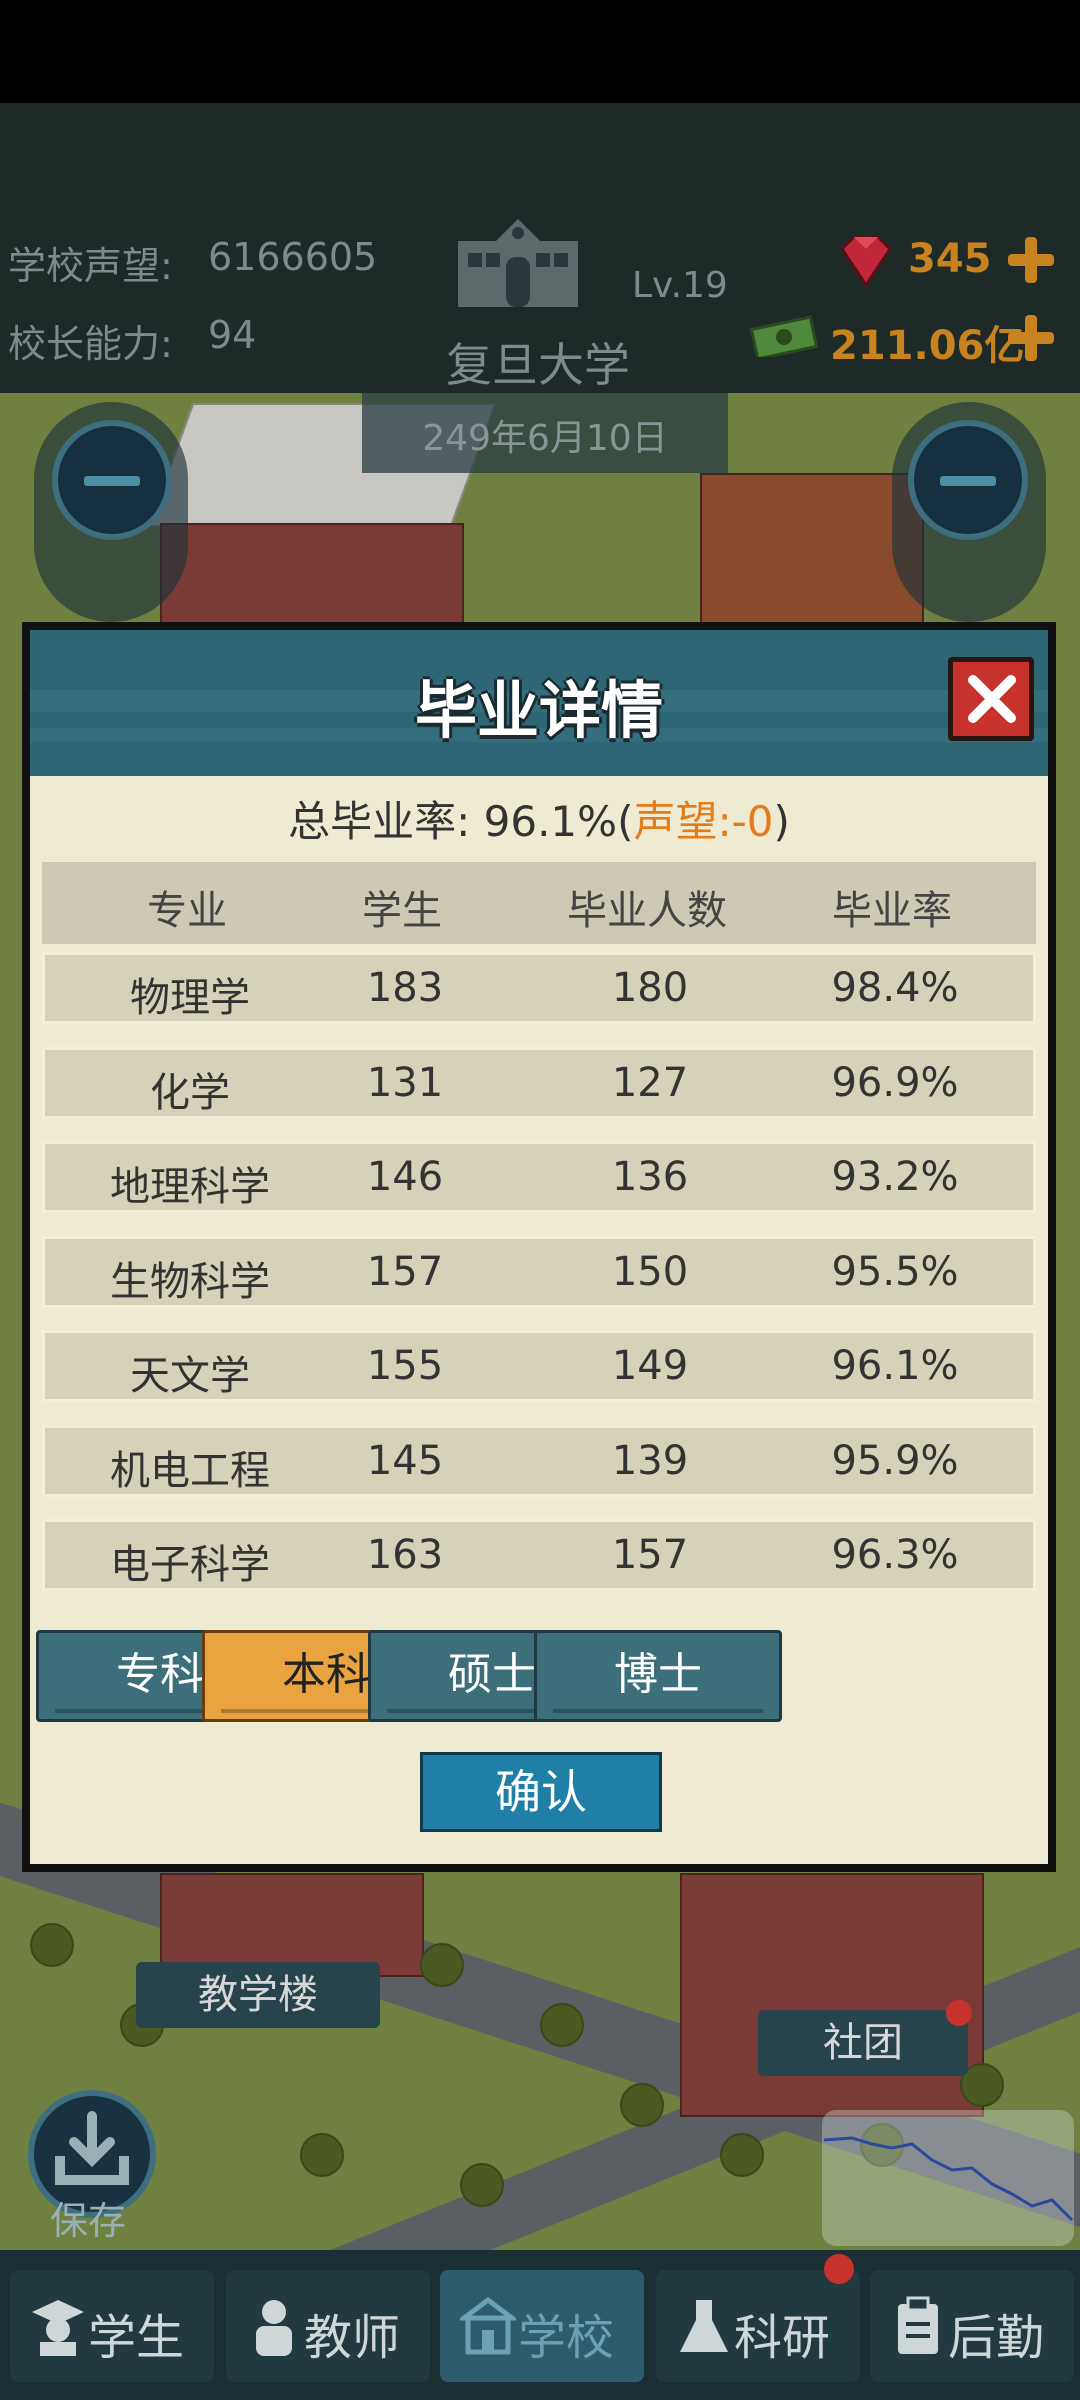 This screenshot has width=1080, height=2400. What do you see at coordinates (647, 911) in the screenshot?
I see `column-header-graduates: 毕业人数` at bounding box center [647, 911].